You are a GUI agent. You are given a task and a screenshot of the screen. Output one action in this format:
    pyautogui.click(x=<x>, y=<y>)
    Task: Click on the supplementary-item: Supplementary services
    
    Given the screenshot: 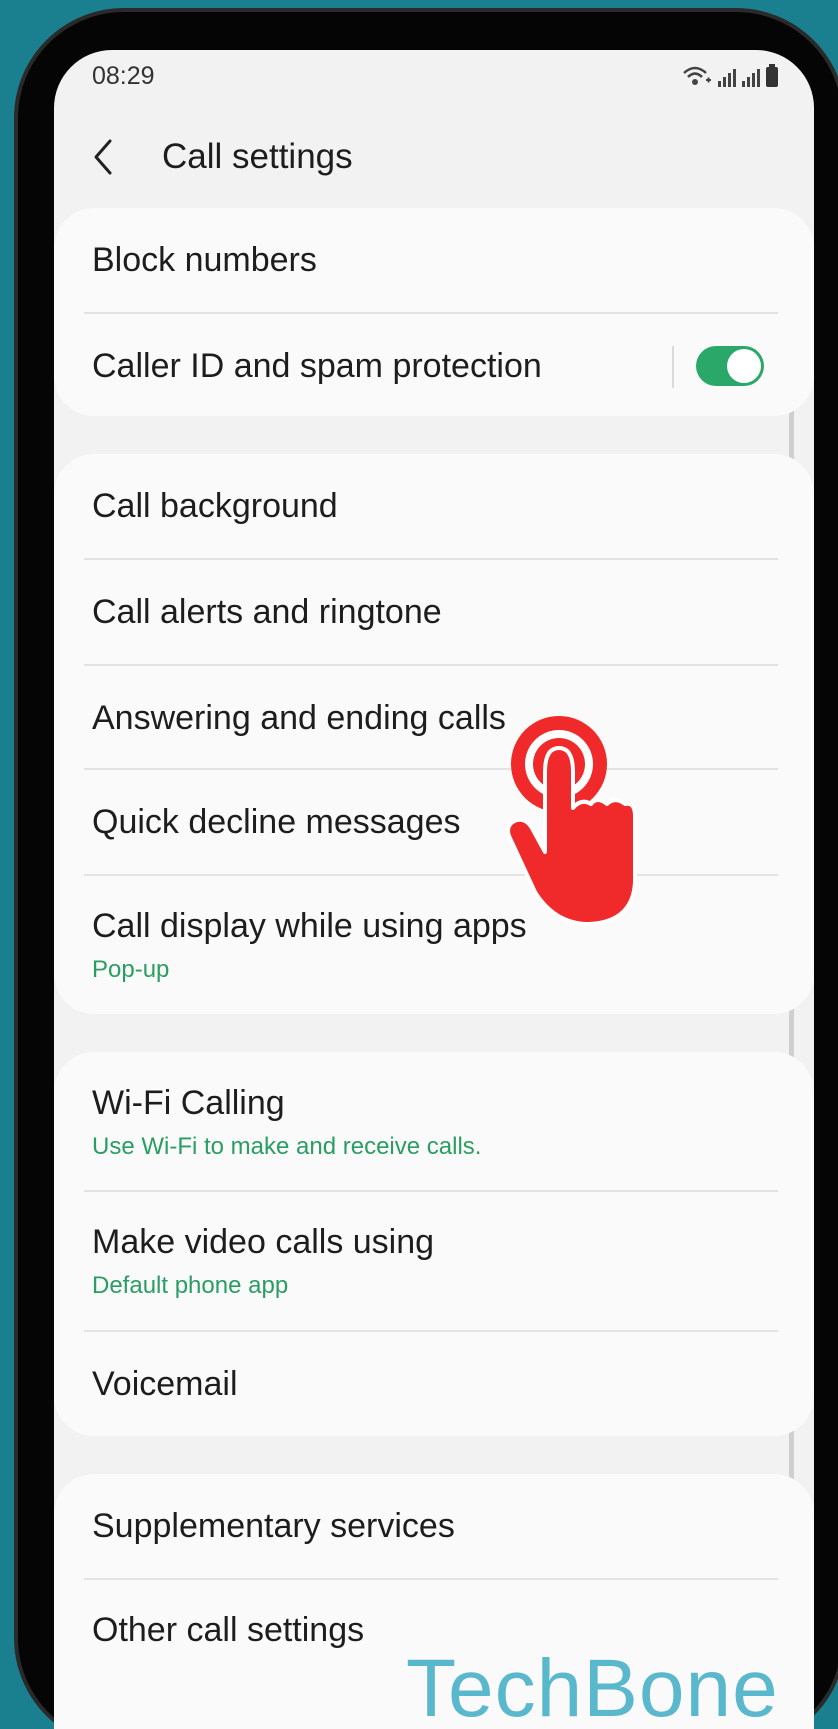 What is the action you would take?
    pyautogui.click(x=453, y=1526)
    